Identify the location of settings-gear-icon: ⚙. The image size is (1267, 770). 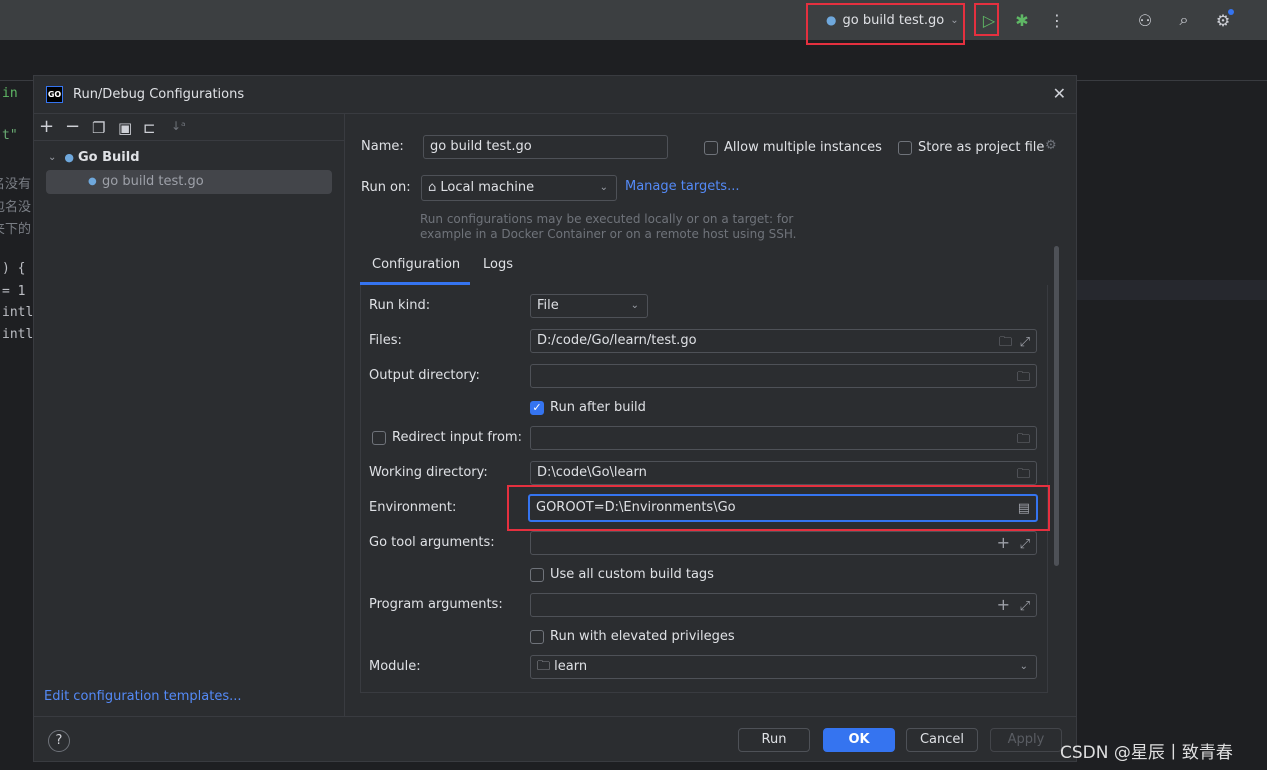
(1223, 20).